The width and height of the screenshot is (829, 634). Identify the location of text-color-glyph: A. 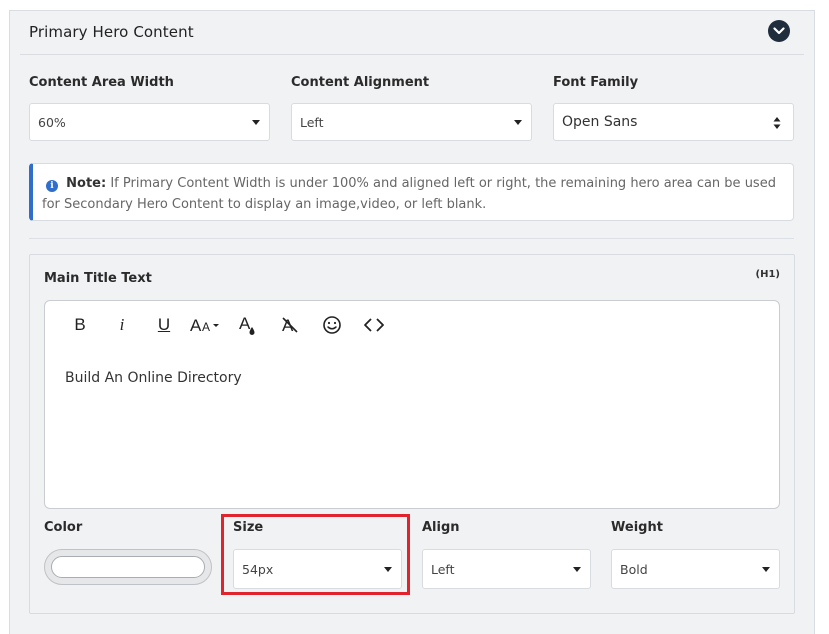
(247, 324).